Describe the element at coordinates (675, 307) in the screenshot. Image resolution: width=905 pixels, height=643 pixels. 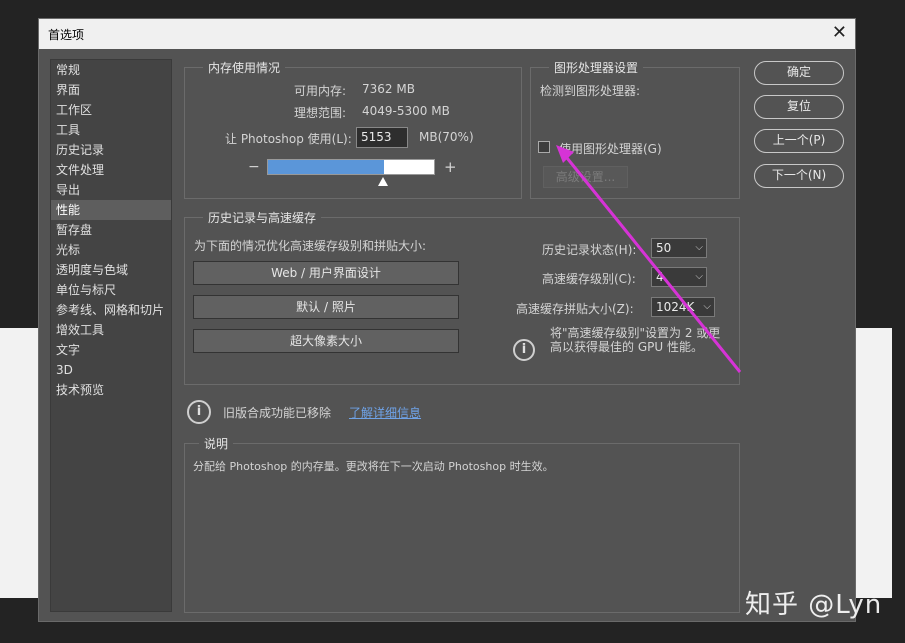
I see `cache-tile-size-value: 1024K` at that location.